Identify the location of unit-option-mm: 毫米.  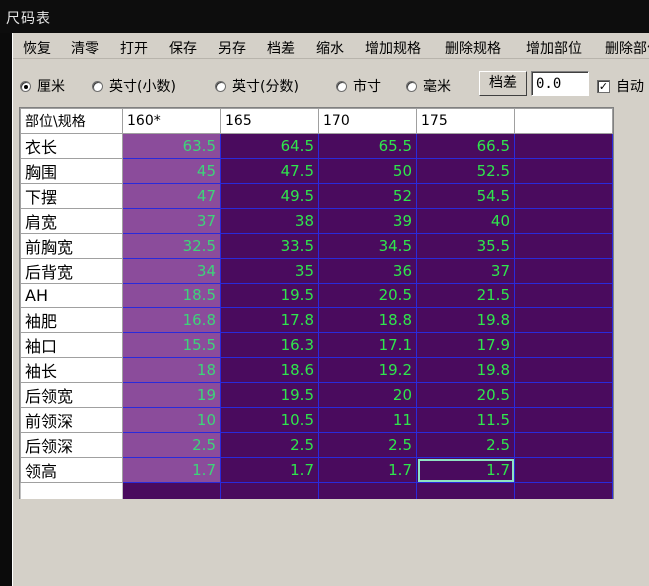
(428, 86).